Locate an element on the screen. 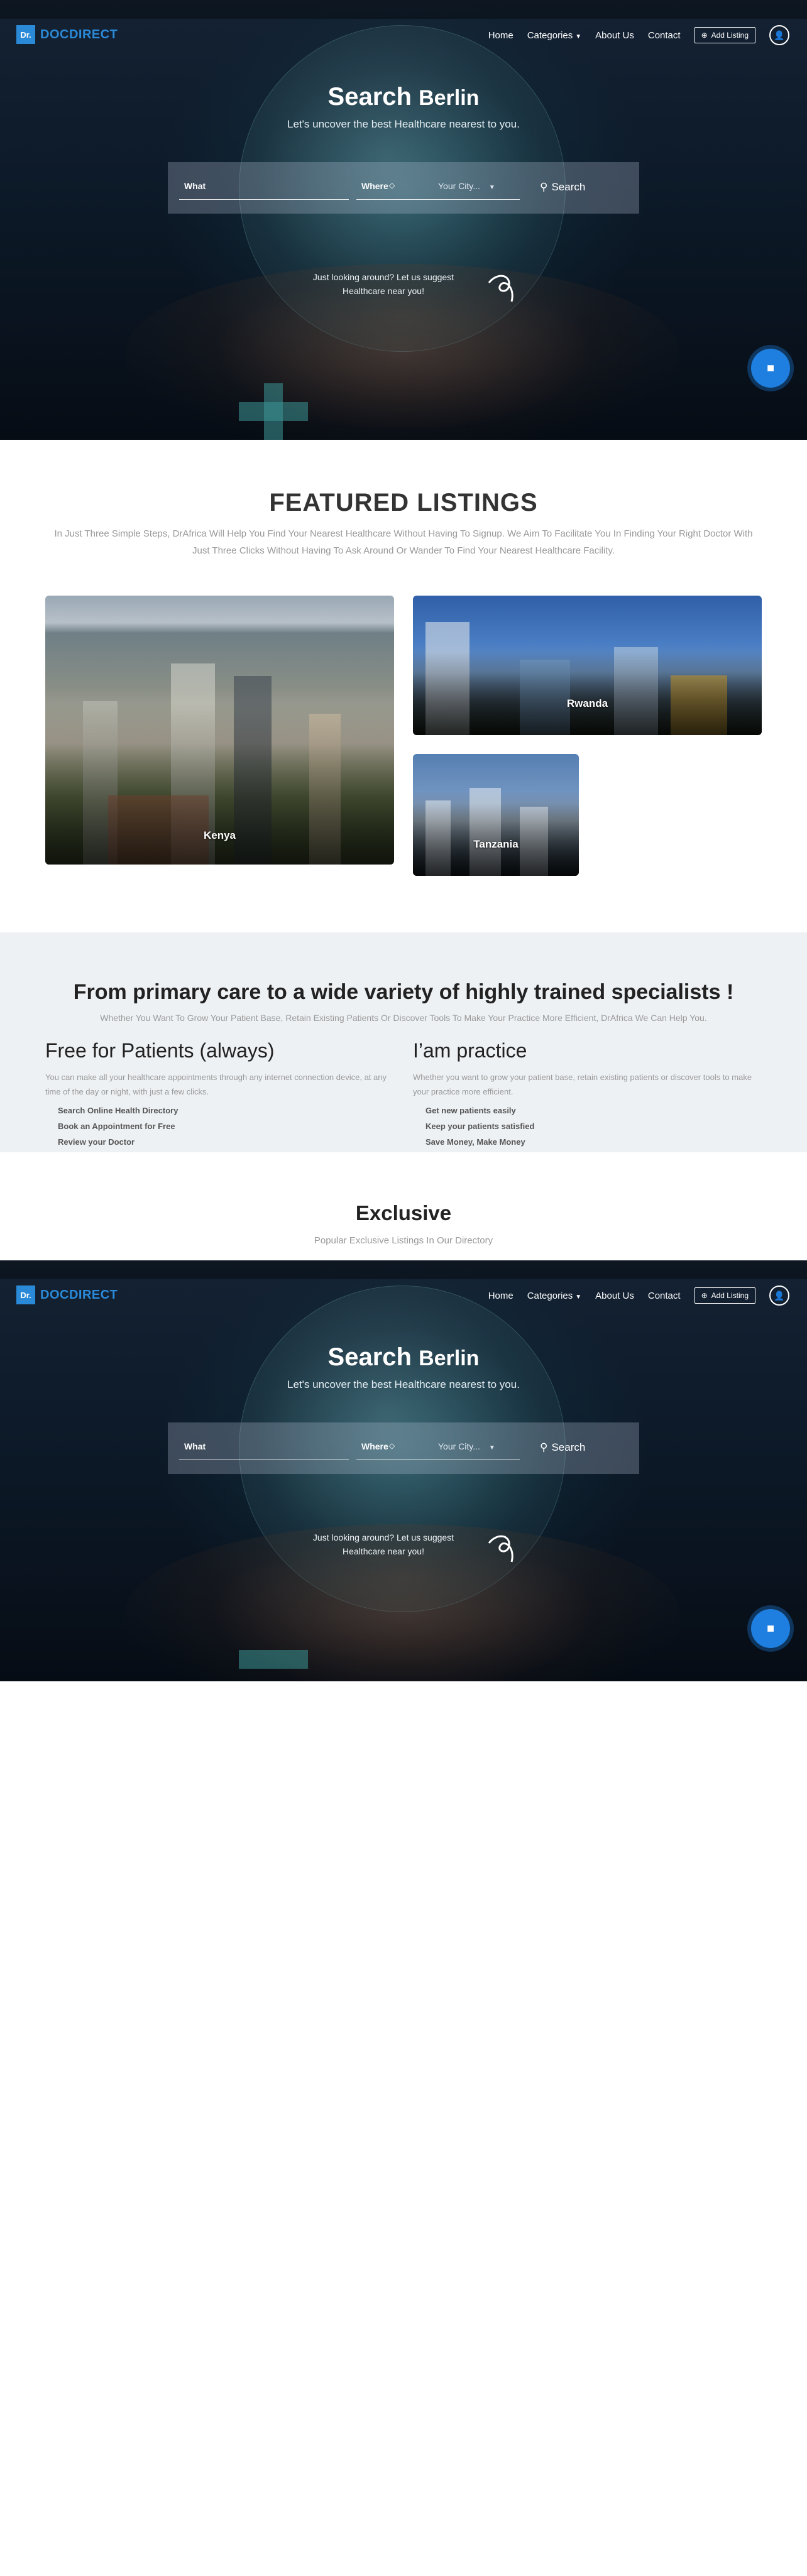  list-item: Review your Doctor is located at coordinates (96, 1142).